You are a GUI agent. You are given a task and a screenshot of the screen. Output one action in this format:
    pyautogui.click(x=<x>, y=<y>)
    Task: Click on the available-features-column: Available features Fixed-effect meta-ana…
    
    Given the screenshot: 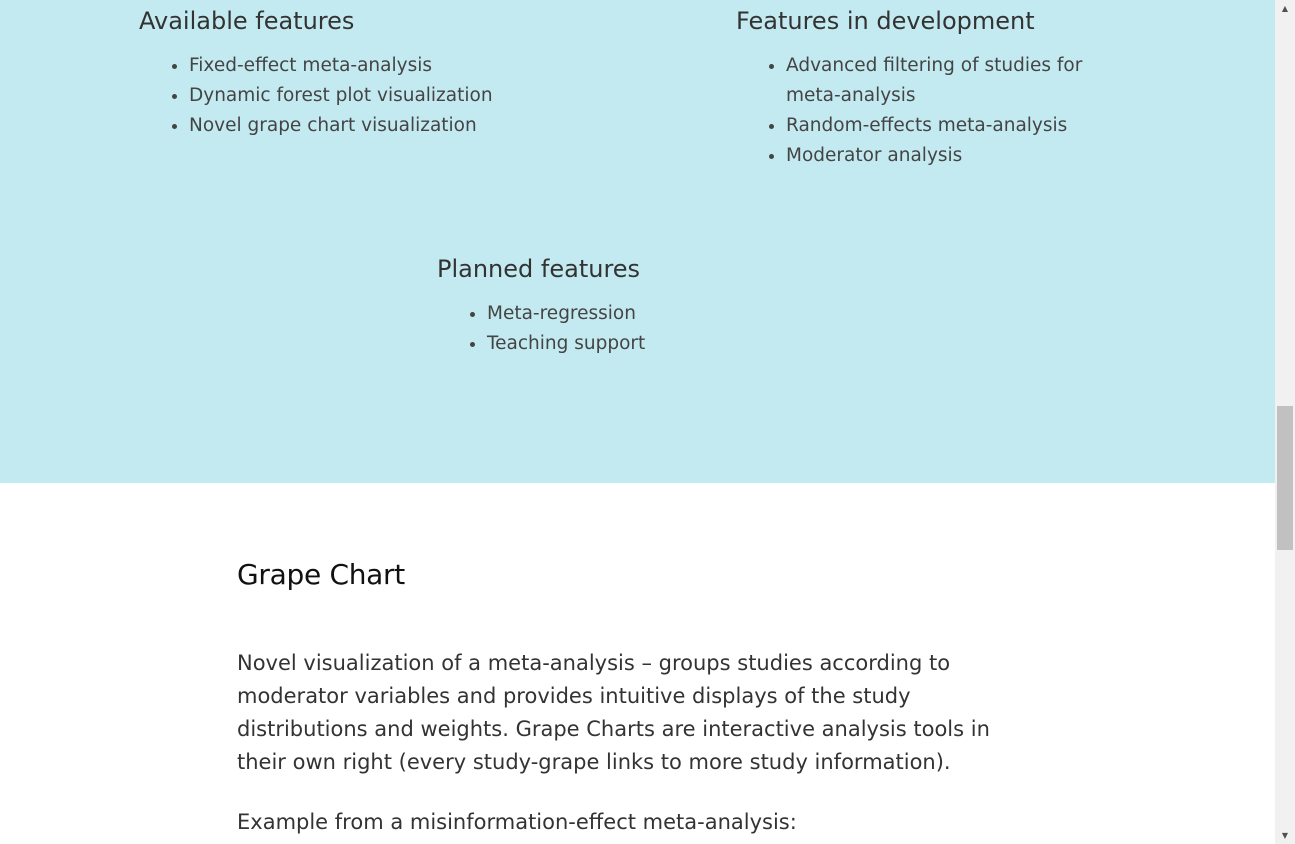 What is the action you would take?
    pyautogui.click(x=349, y=73)
    